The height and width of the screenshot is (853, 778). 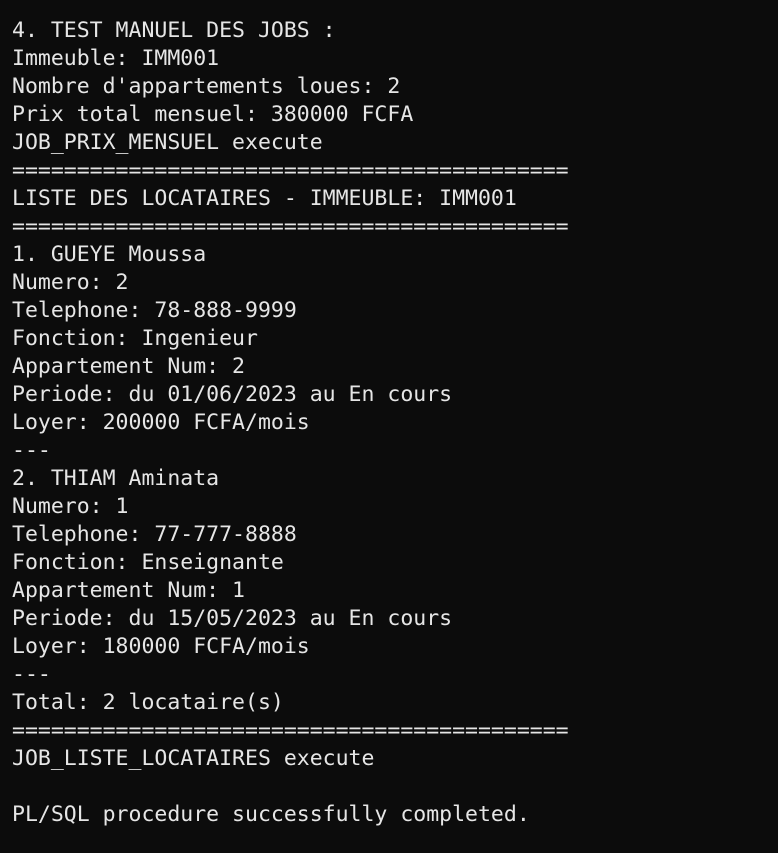 I want to click on tenant-apartment-line: Appartement Num: 1, so click(x=128, y=590).